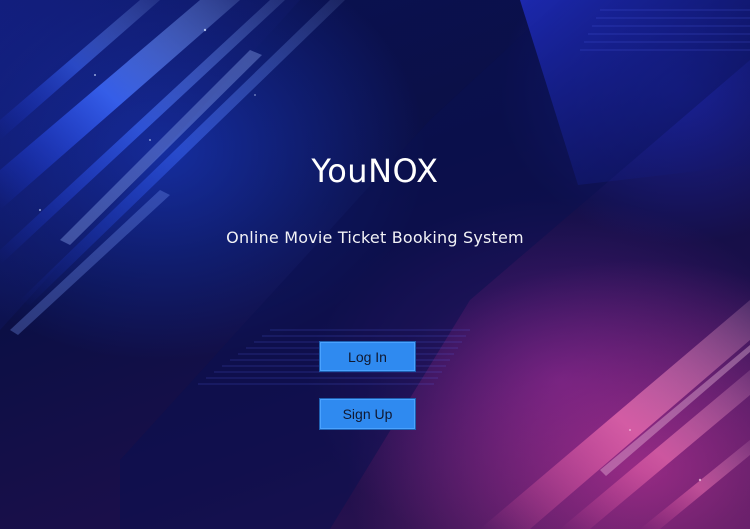 This screenshot has height=529, width=750. What do you see at coordinates (375, 237) in the screenshot?
I see `app-subtitle: Online Movie Ticket Booking System` at bounding box center [375, 237].